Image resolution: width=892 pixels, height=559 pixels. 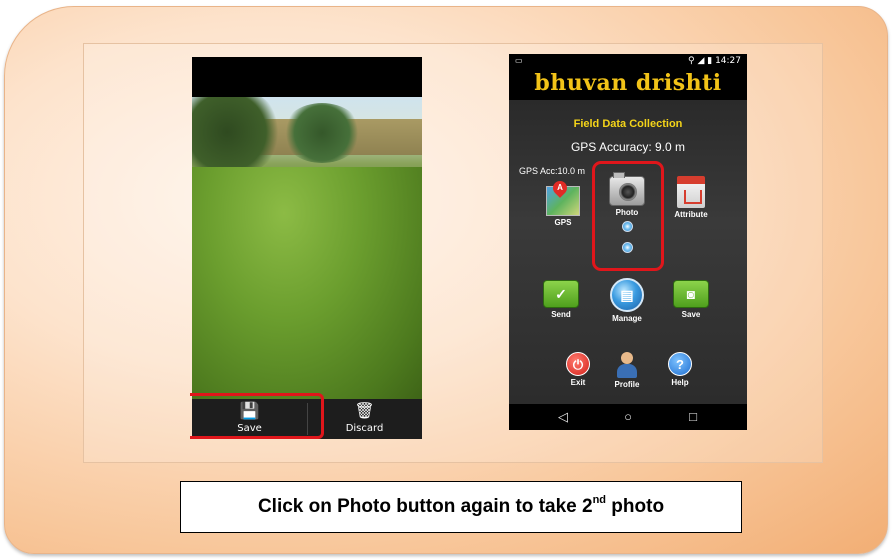 I want to click on attribute-label: Attribute, so click(x=691, y=214).